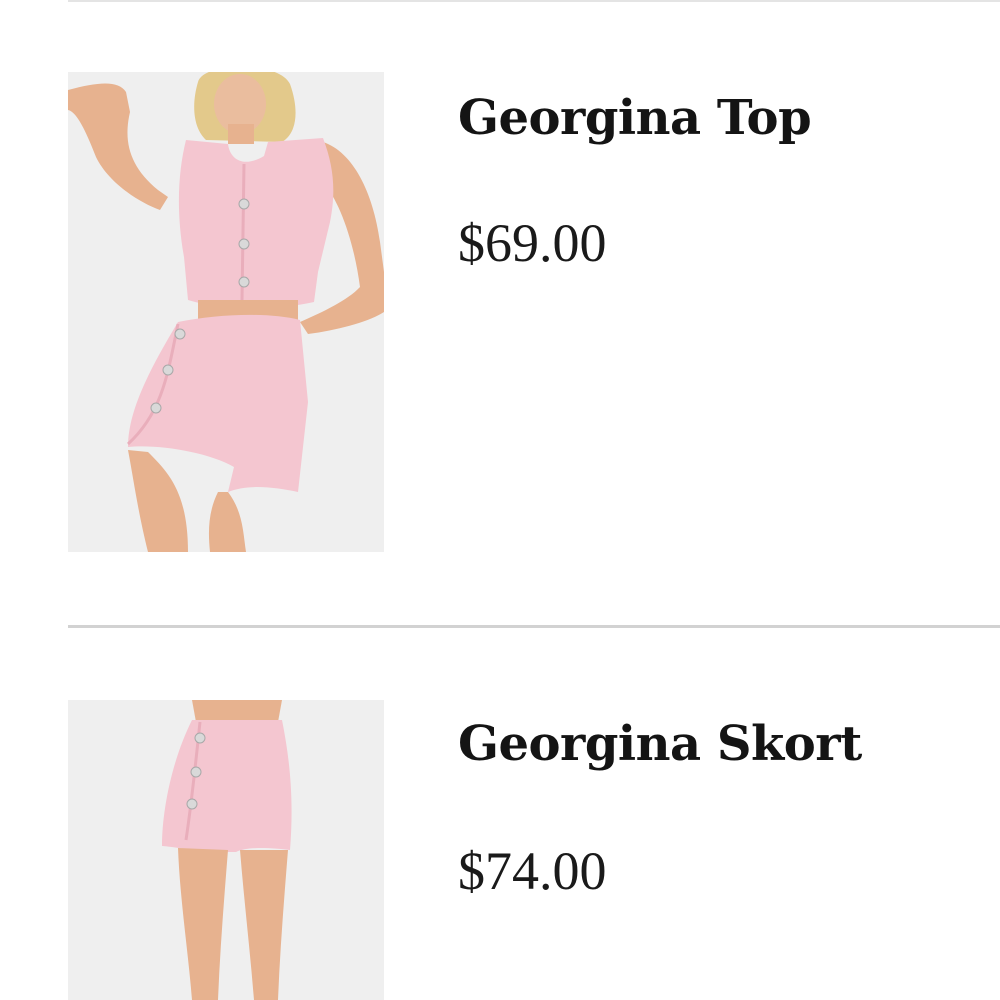 This screenshot has width=1000, height=1000. What do you see at coordinates (532, 871) in the screenshot?
I see `product-price: $74.00` at bounding box center [532, 871].